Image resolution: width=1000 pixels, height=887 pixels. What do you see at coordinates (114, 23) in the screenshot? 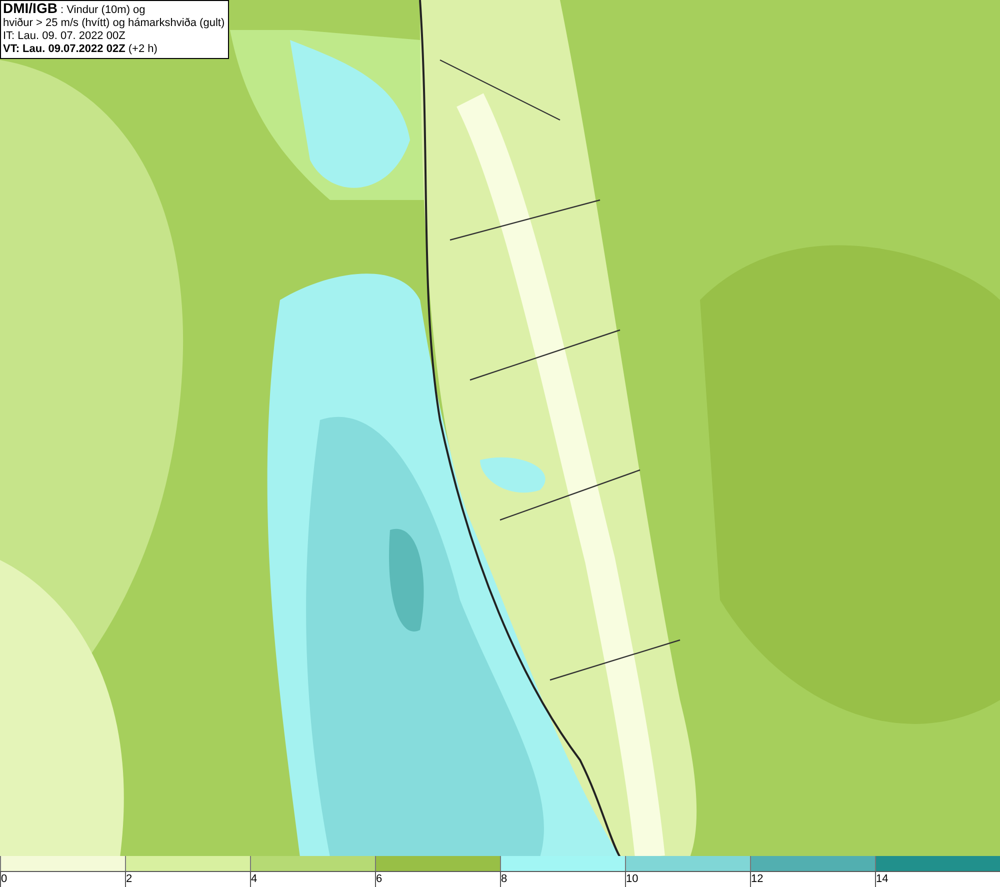
I see `info-text: hviður > 25 m/s (hvítt) og hámarkshviða (gult)` at bounding box center [114, 23].